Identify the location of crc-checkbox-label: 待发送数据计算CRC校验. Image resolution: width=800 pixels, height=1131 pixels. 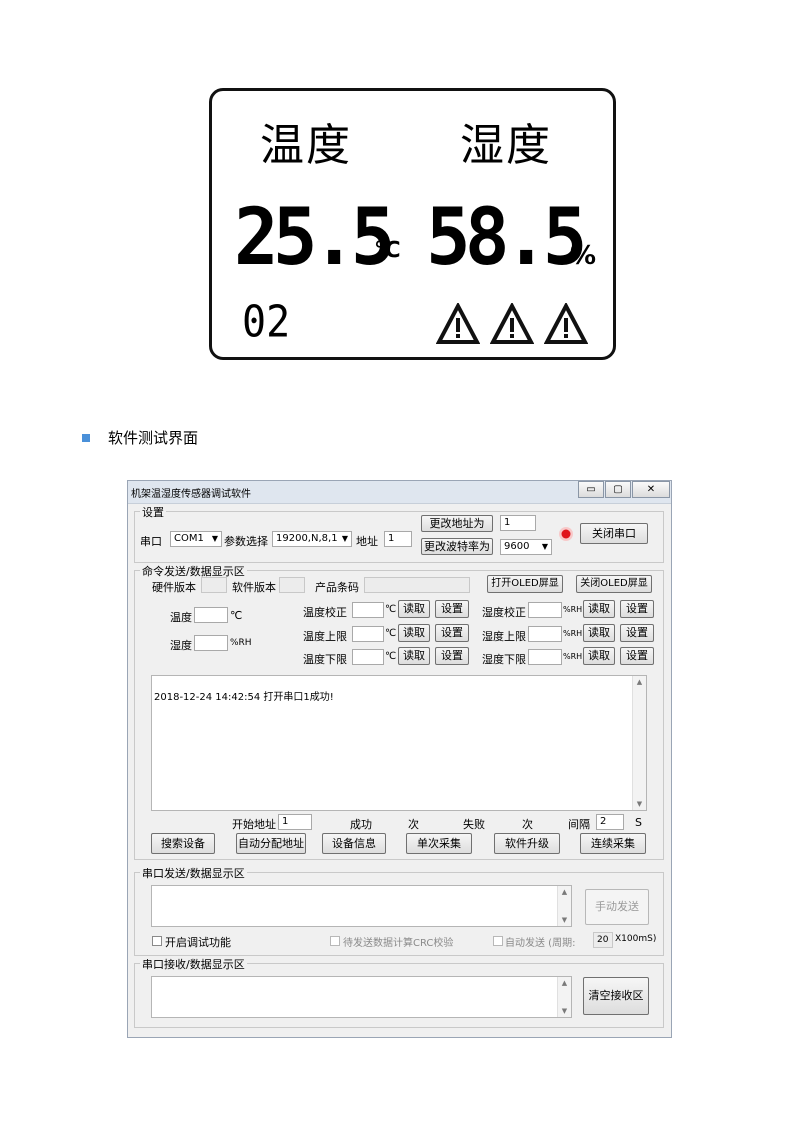
(398, 943).